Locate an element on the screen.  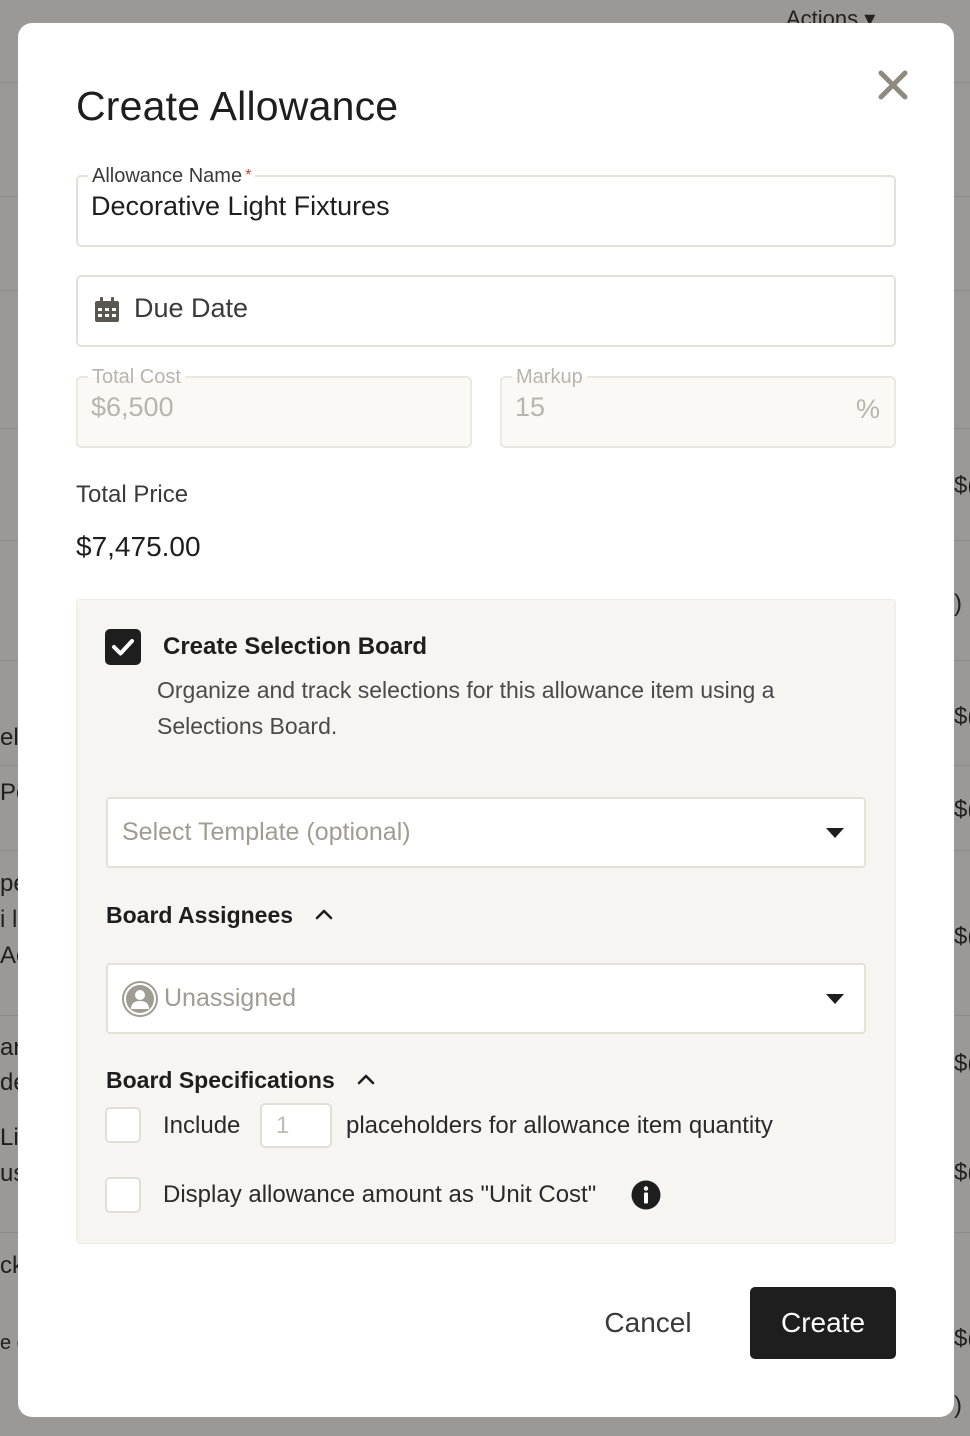
board-assignees-toggle: Board Assignees is located at coordinates (220, 915).